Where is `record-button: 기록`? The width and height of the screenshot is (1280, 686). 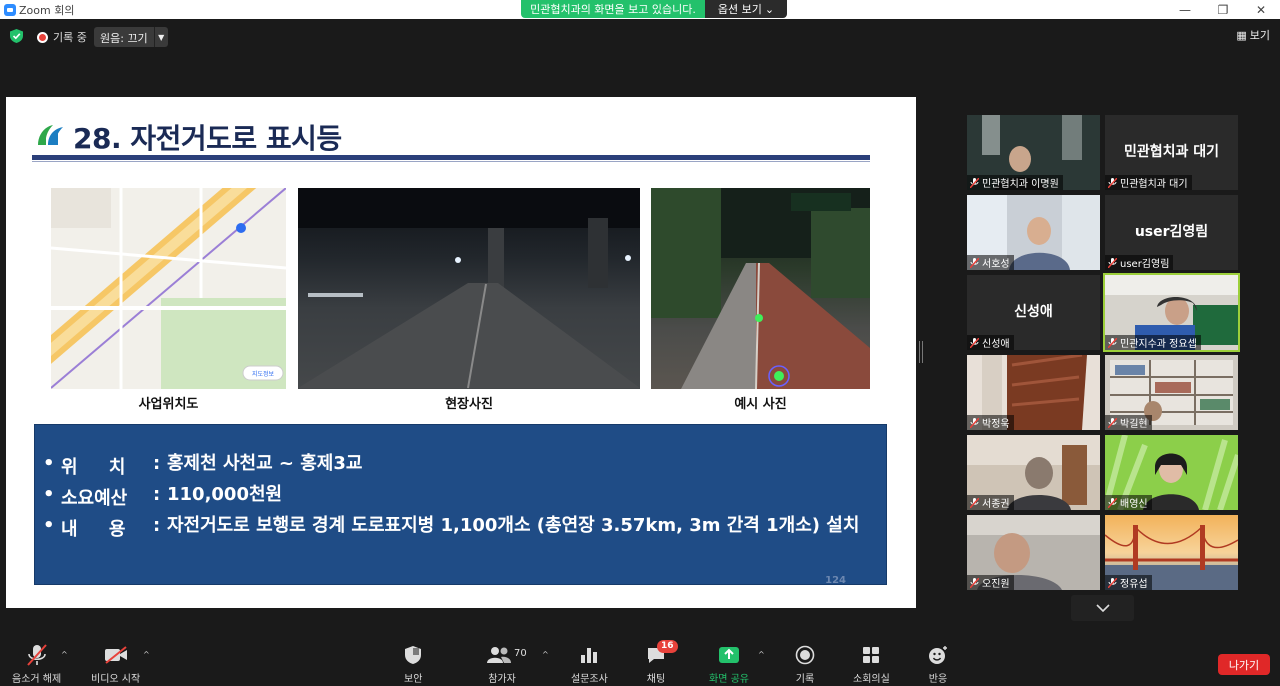 record-button: 기록 is located at coordinates (805, 663).